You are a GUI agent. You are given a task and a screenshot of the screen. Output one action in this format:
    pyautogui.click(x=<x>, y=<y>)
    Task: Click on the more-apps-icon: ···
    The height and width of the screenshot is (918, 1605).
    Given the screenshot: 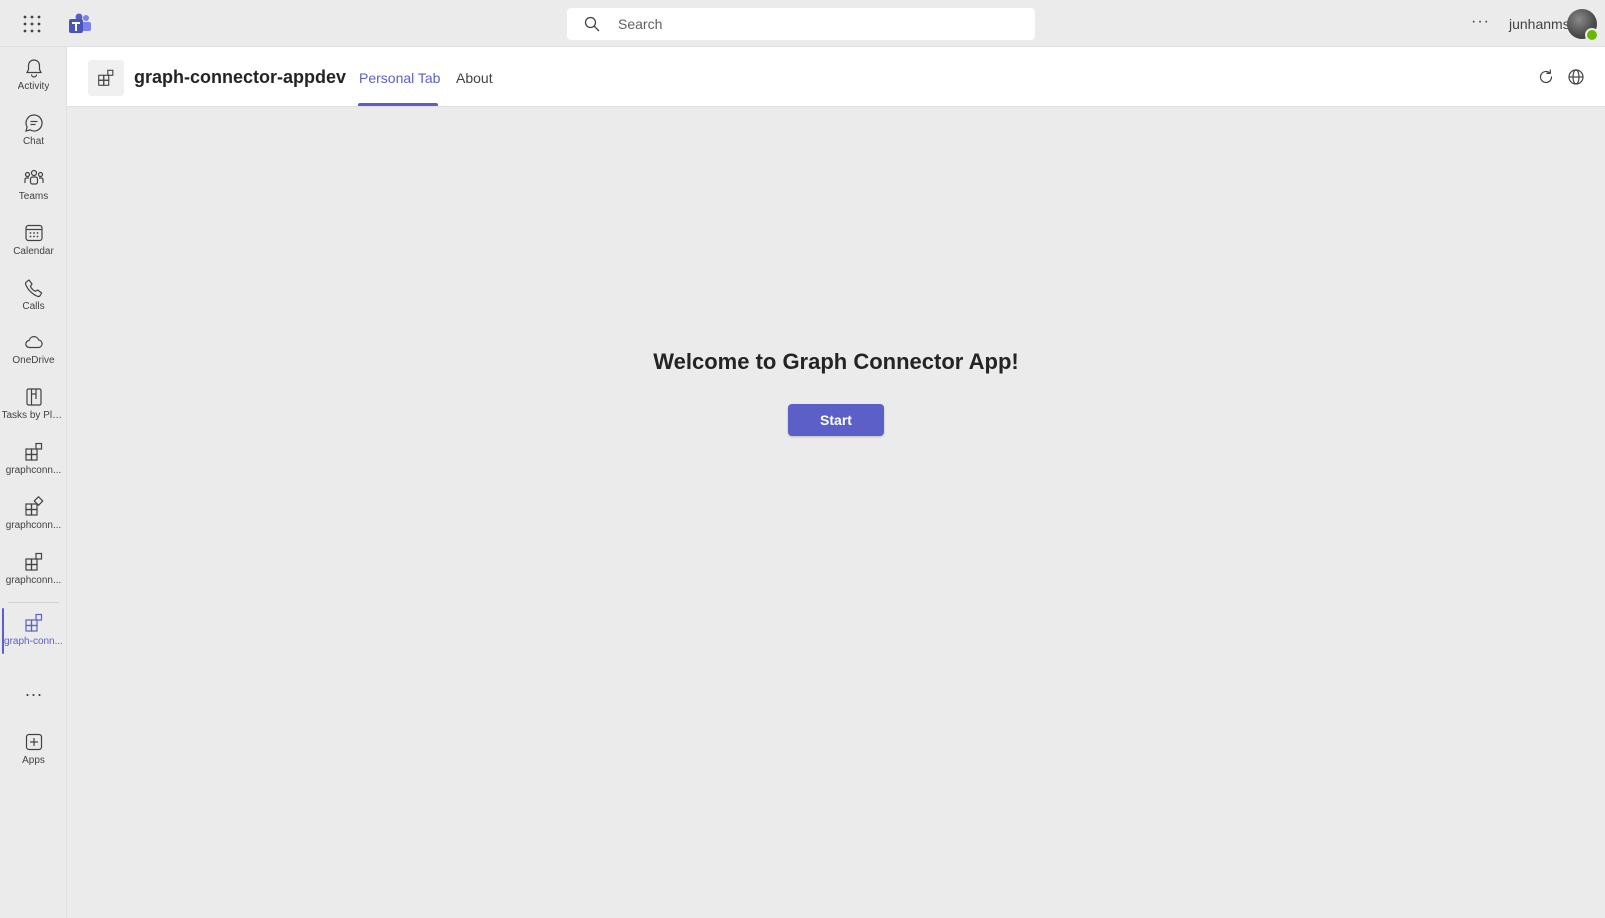 What is the action you would take?
    pyautogui.click(x=33, y=694)
    